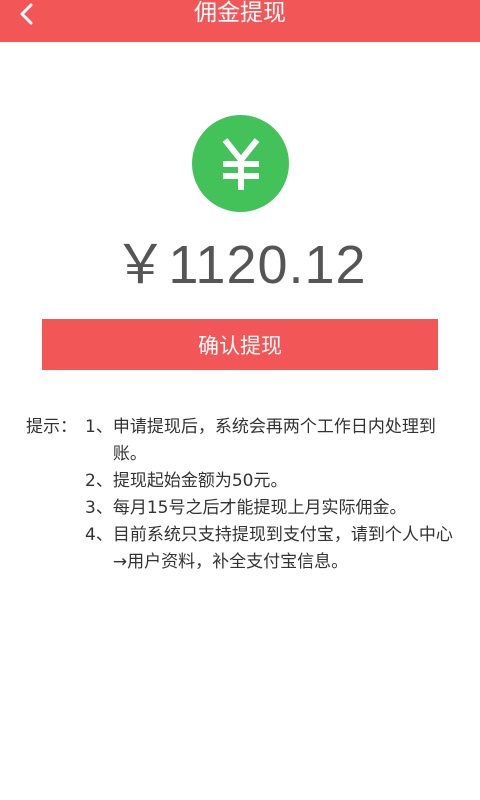 This screenshot has width=480, height=800. Describe the element at coordinates (99, 427) in the screenshot. I see `tip-number: 1、` at that location.